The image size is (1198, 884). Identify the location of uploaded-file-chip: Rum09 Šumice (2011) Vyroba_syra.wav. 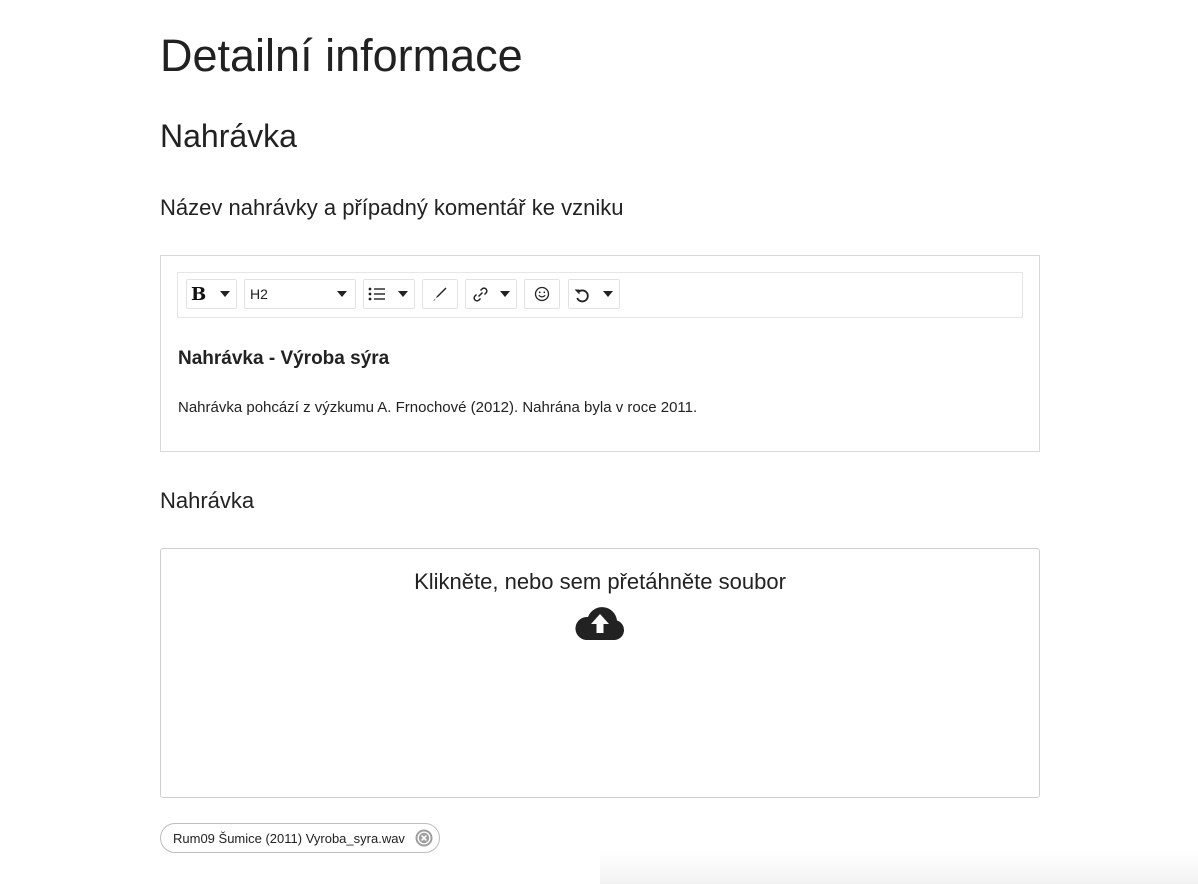
(300, 838).